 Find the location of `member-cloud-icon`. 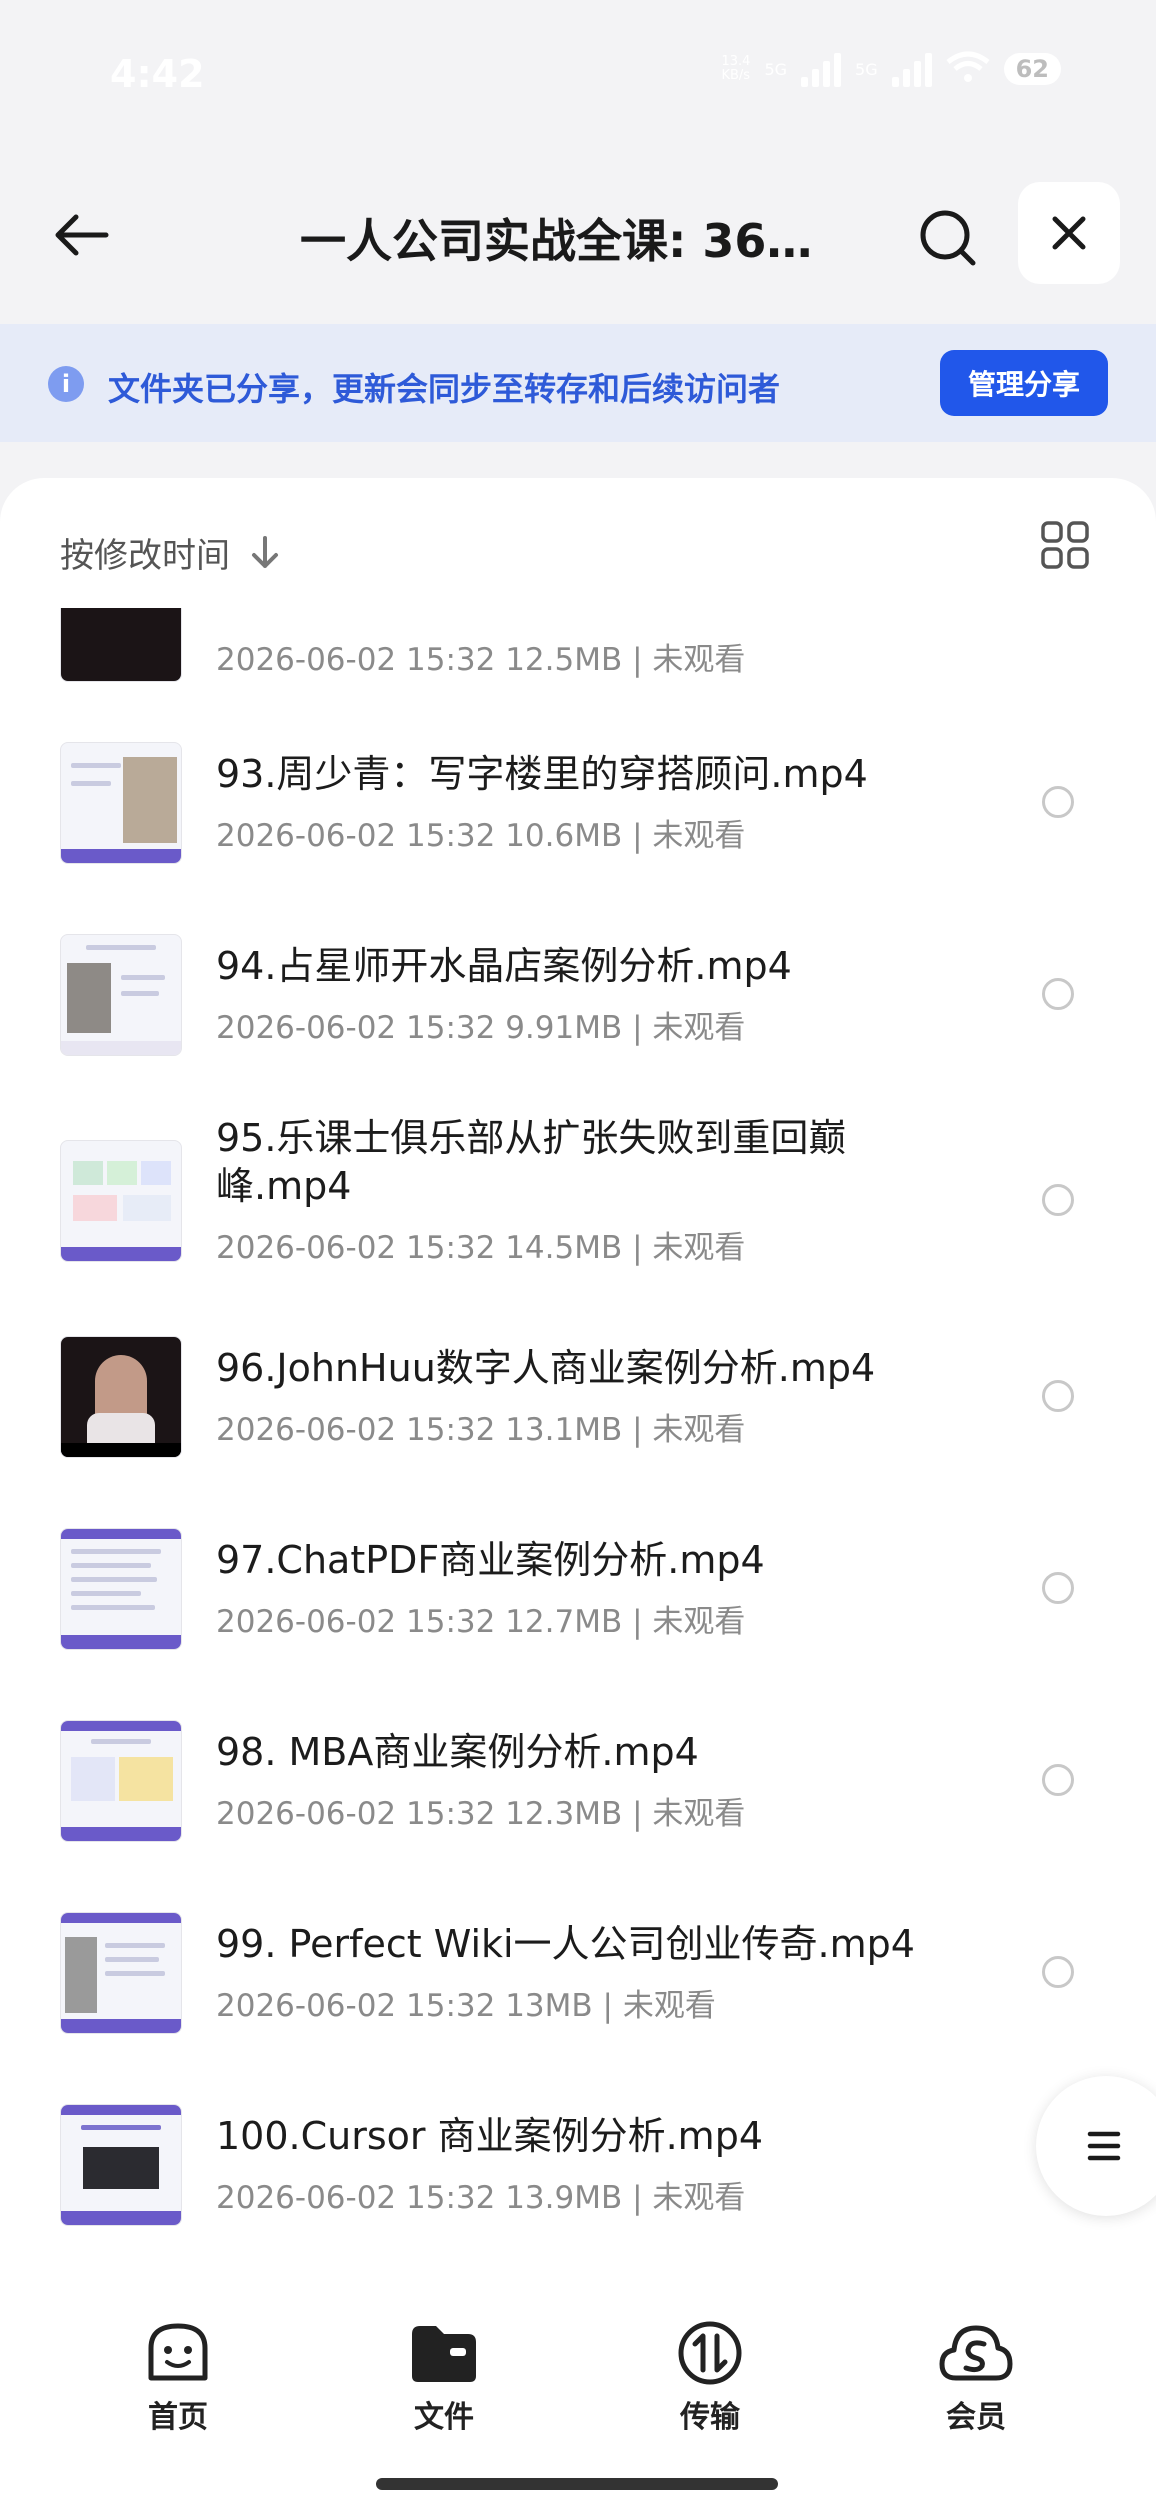

member-cloud-icon is located at coordinates (976, 2353).